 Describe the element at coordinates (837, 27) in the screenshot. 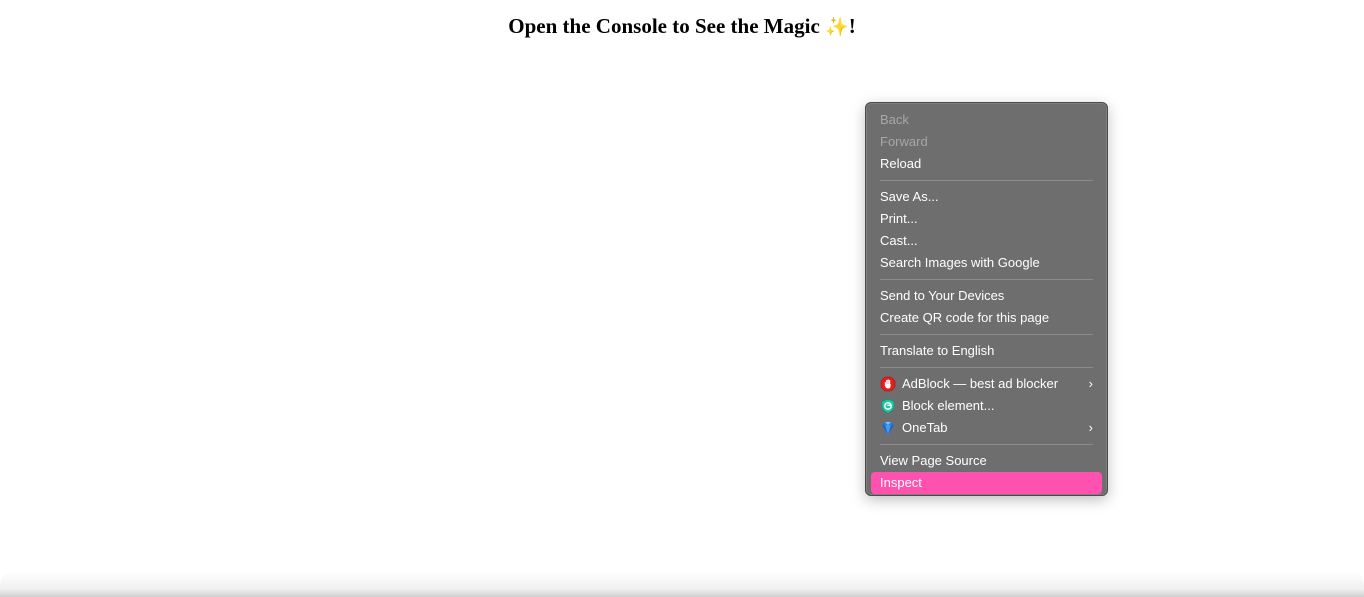

I see `sparkles-icon: ✨` at that location.